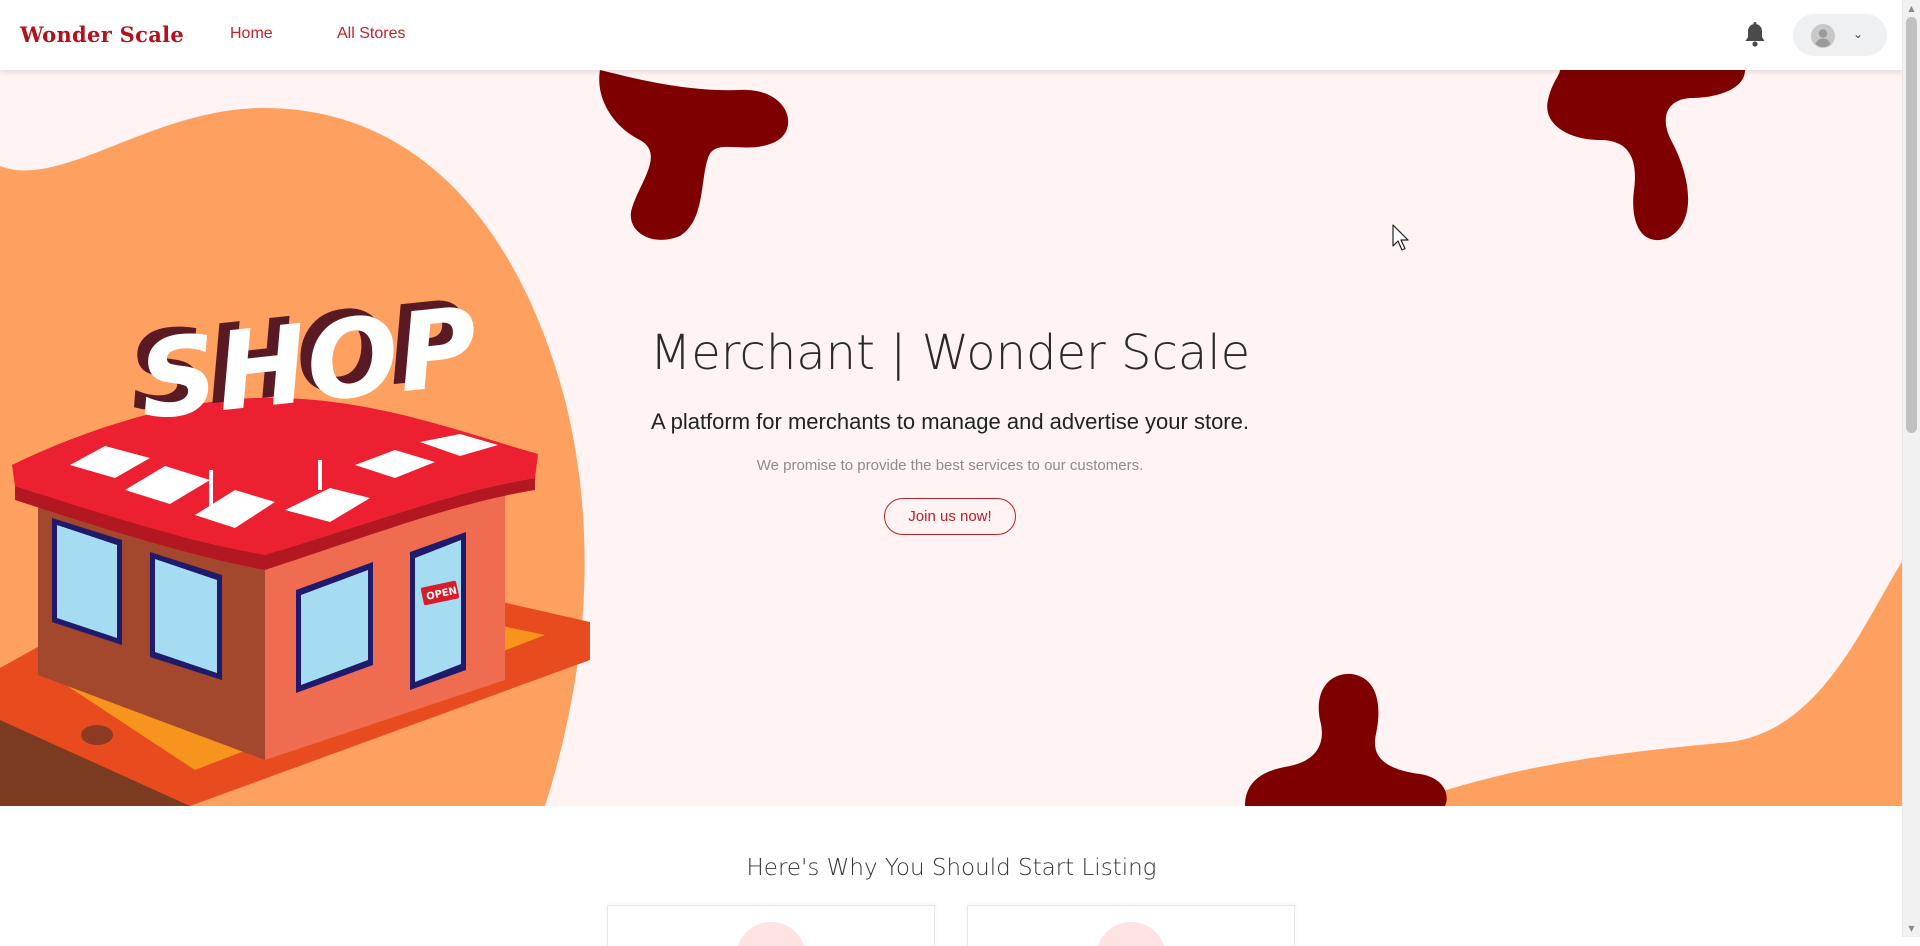  I want to click on mouse-cursor-icon, so click(1400, 237).